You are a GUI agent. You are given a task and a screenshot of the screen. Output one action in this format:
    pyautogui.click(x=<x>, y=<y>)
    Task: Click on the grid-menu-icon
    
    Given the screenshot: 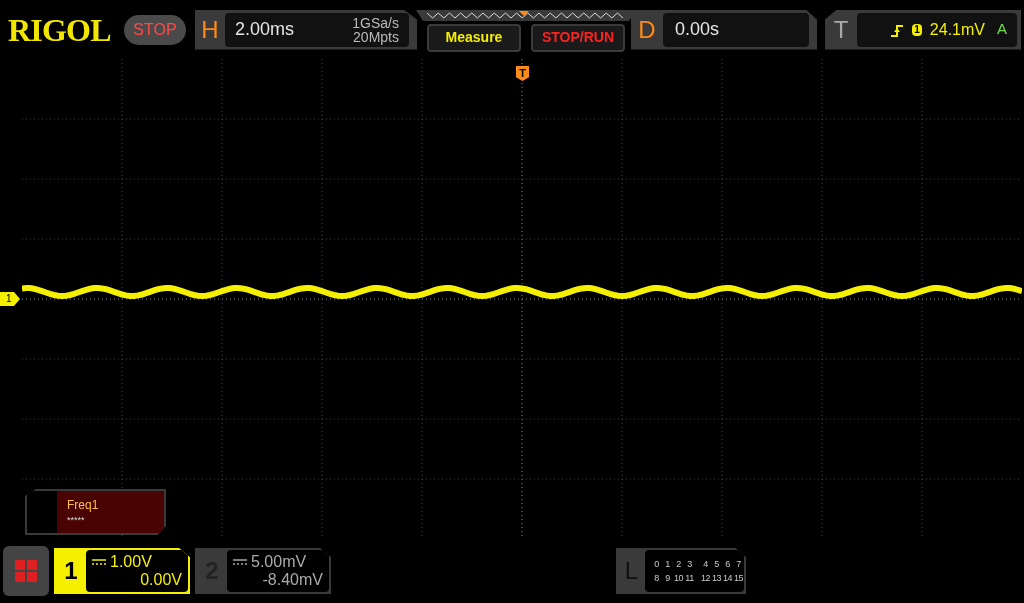 What is the action you would take?
    pyautogui.click(x=26, y=571)
    